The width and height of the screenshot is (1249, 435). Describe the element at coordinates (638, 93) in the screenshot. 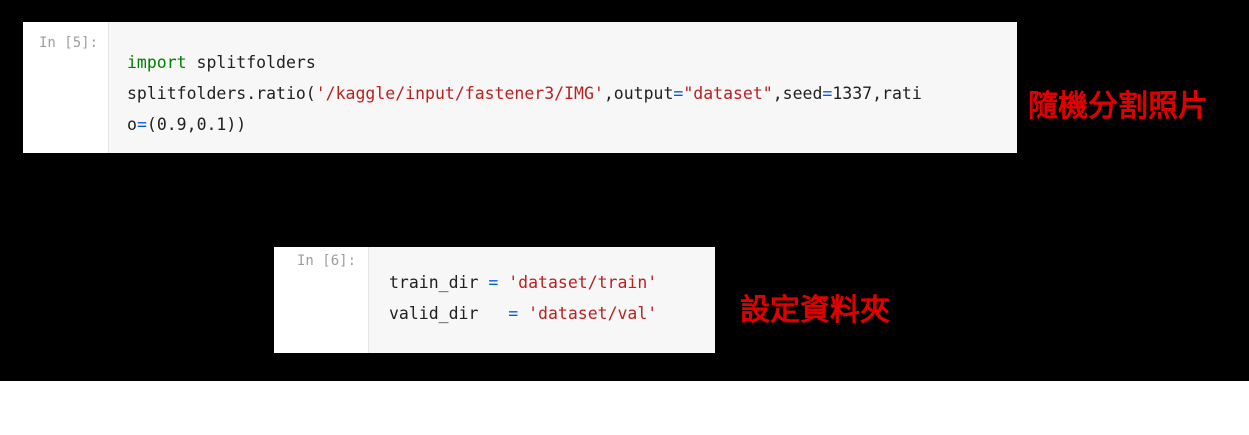

I see `code-text: ,output` at that location.